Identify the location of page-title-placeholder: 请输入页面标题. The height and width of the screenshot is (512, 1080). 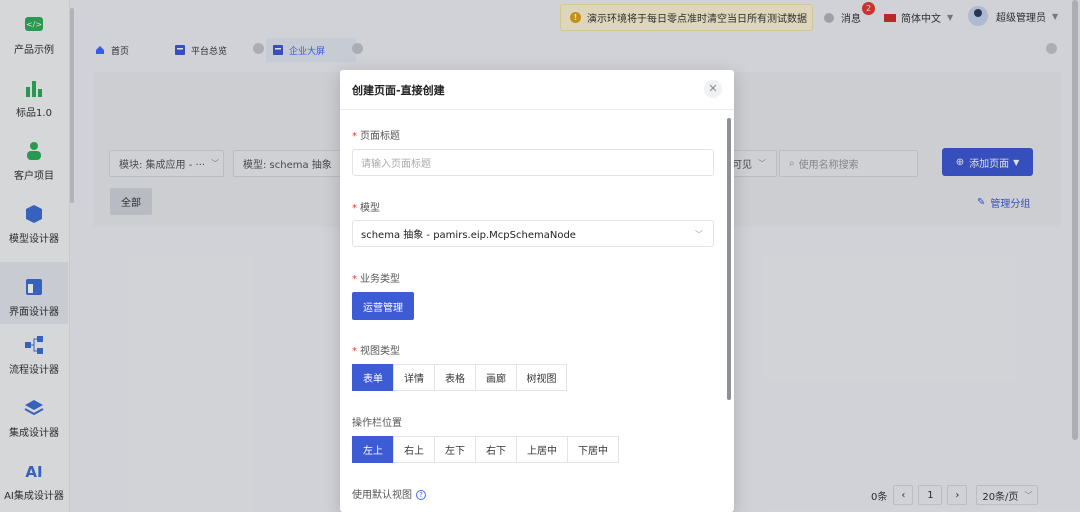
(396, 164).